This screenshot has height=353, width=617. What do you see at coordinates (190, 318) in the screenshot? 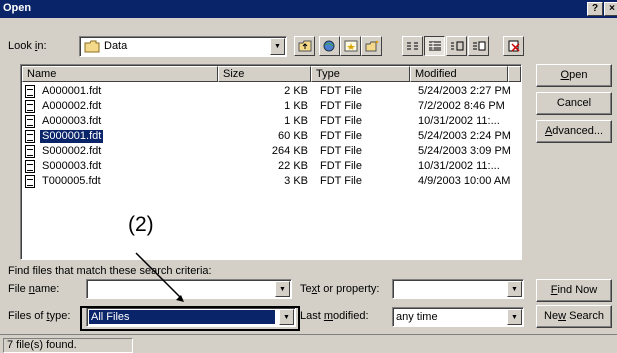
I see `annotation-highlight-box` at bounding box center [190, 318].